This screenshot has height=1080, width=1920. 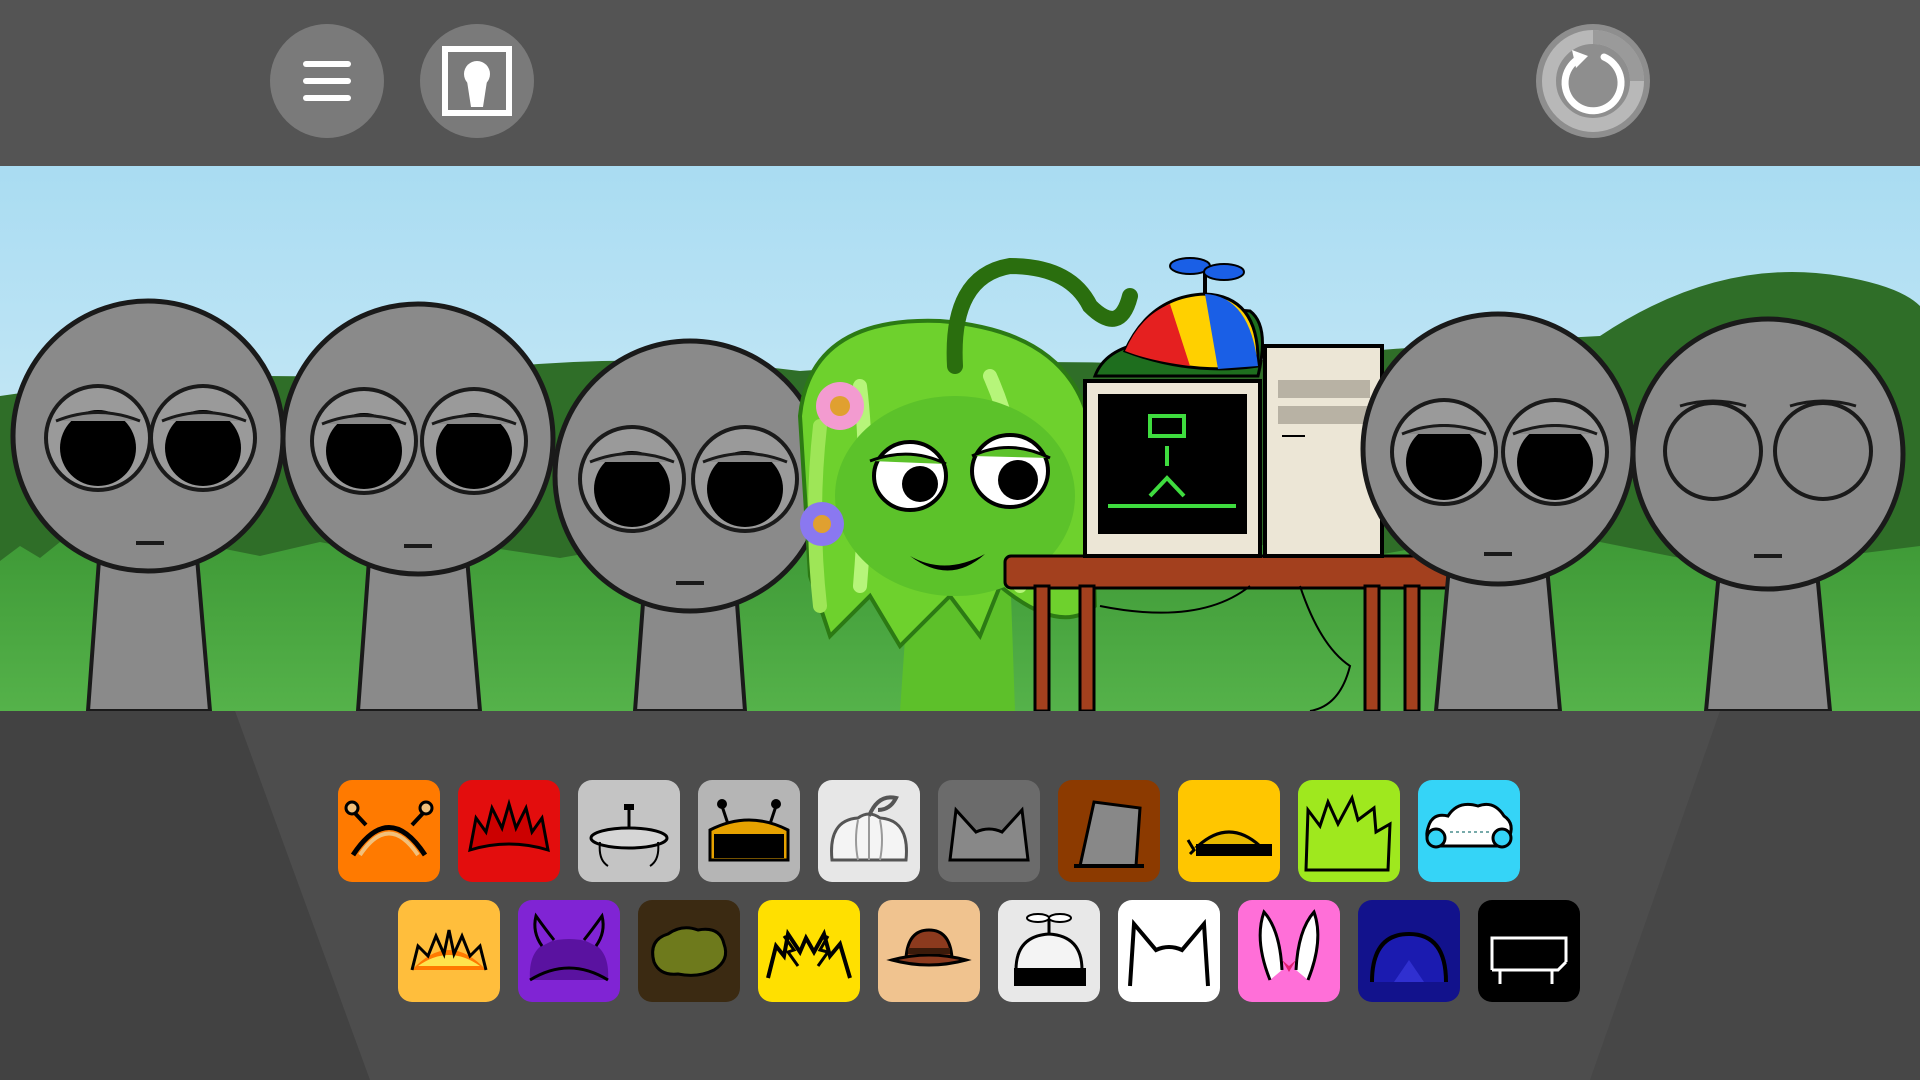 What do you see at coordinates (569, 947) in the screenshot?
I see `purple-horns-icon` at bounding box center [569, 947].